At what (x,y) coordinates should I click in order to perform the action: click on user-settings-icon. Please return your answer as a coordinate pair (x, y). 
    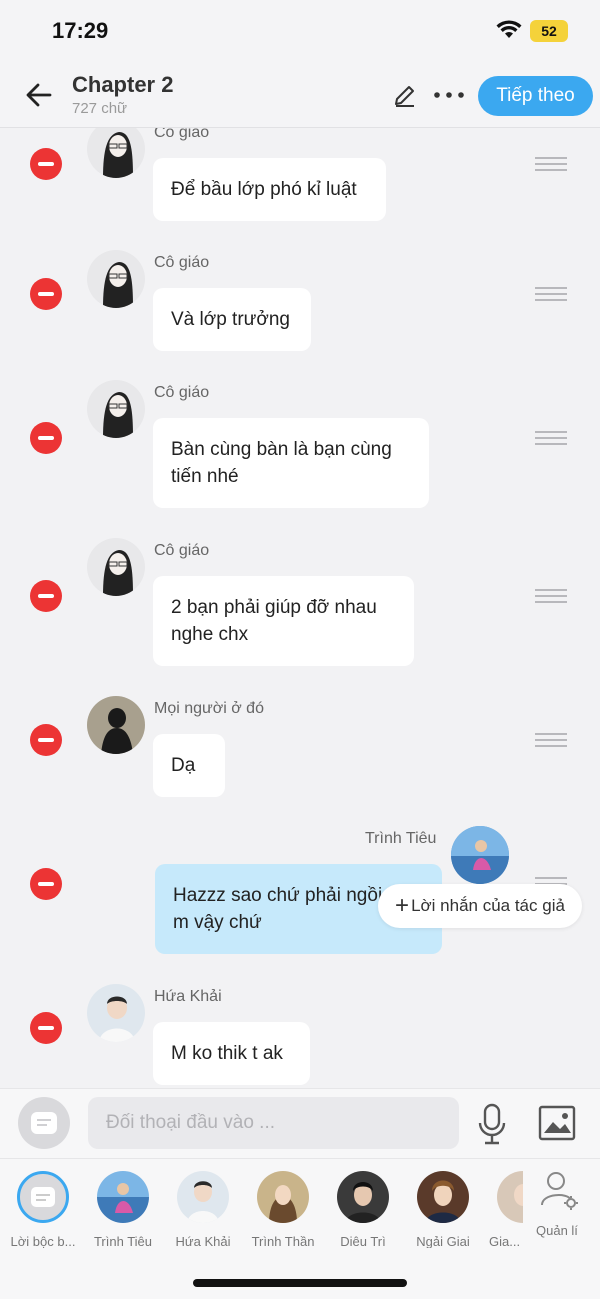
    Looking at the image, I should click on (559, 1191).